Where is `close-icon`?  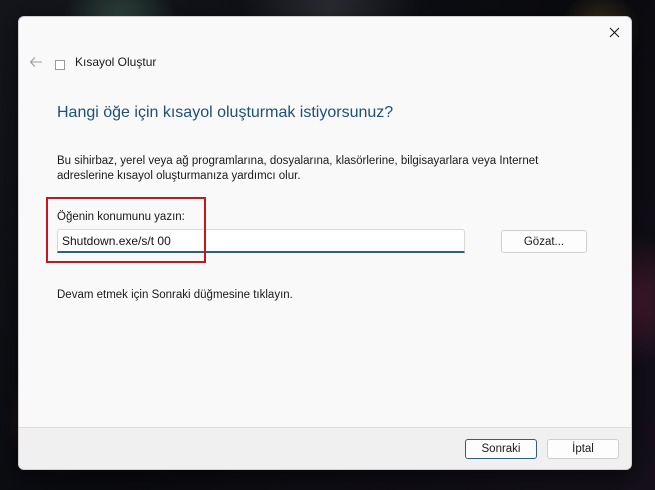 close-icon is located at coordinates (614, 32).